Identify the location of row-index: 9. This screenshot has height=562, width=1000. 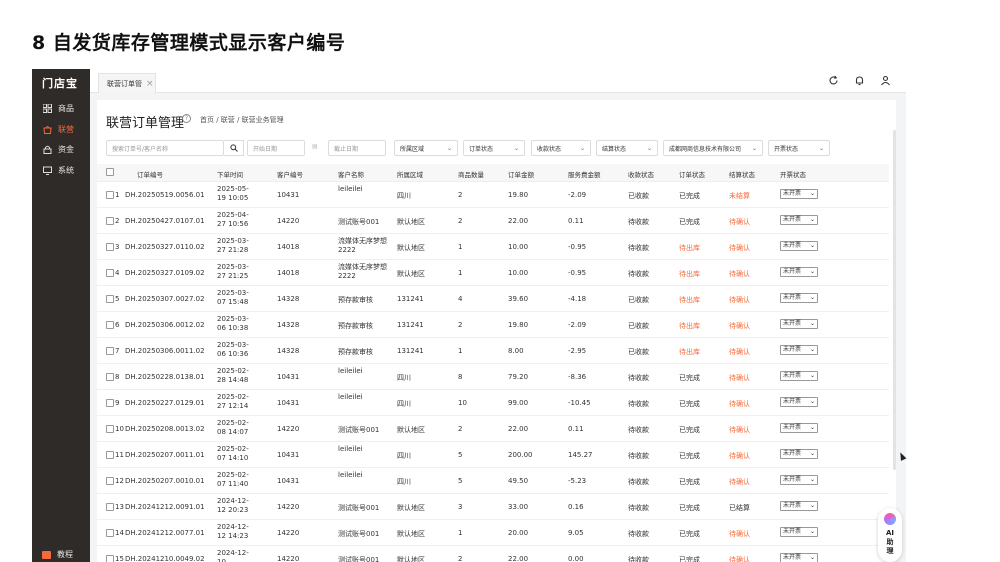
(117, 403).